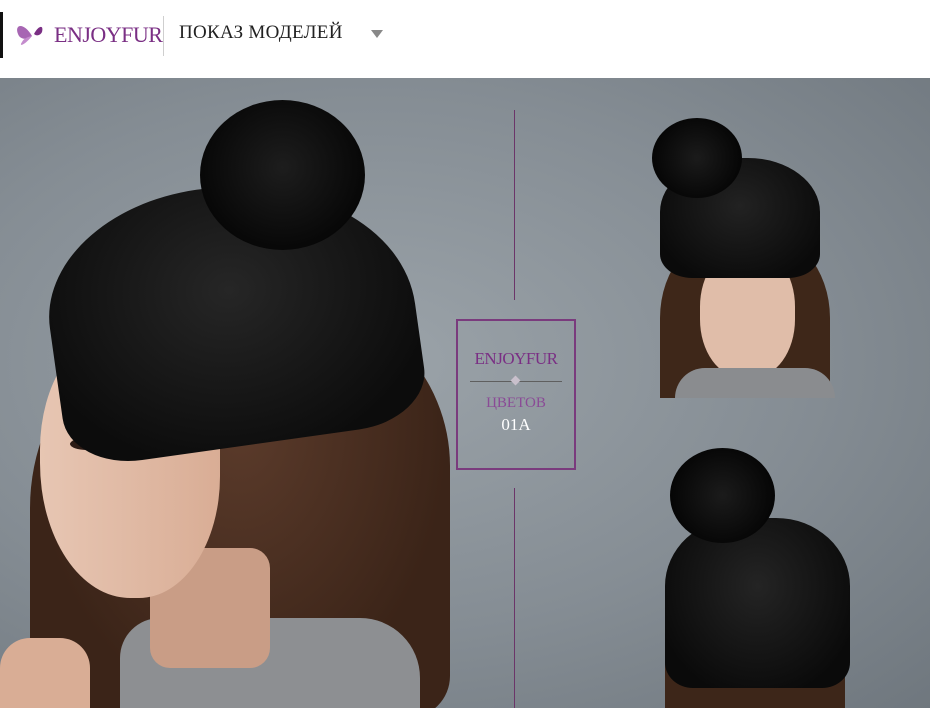 Image resolution: width=930 pixels, height=708 pixels. I want to click on page-title: ПОКАЗ МОДЕЛЕЙ, so click(261, 32).